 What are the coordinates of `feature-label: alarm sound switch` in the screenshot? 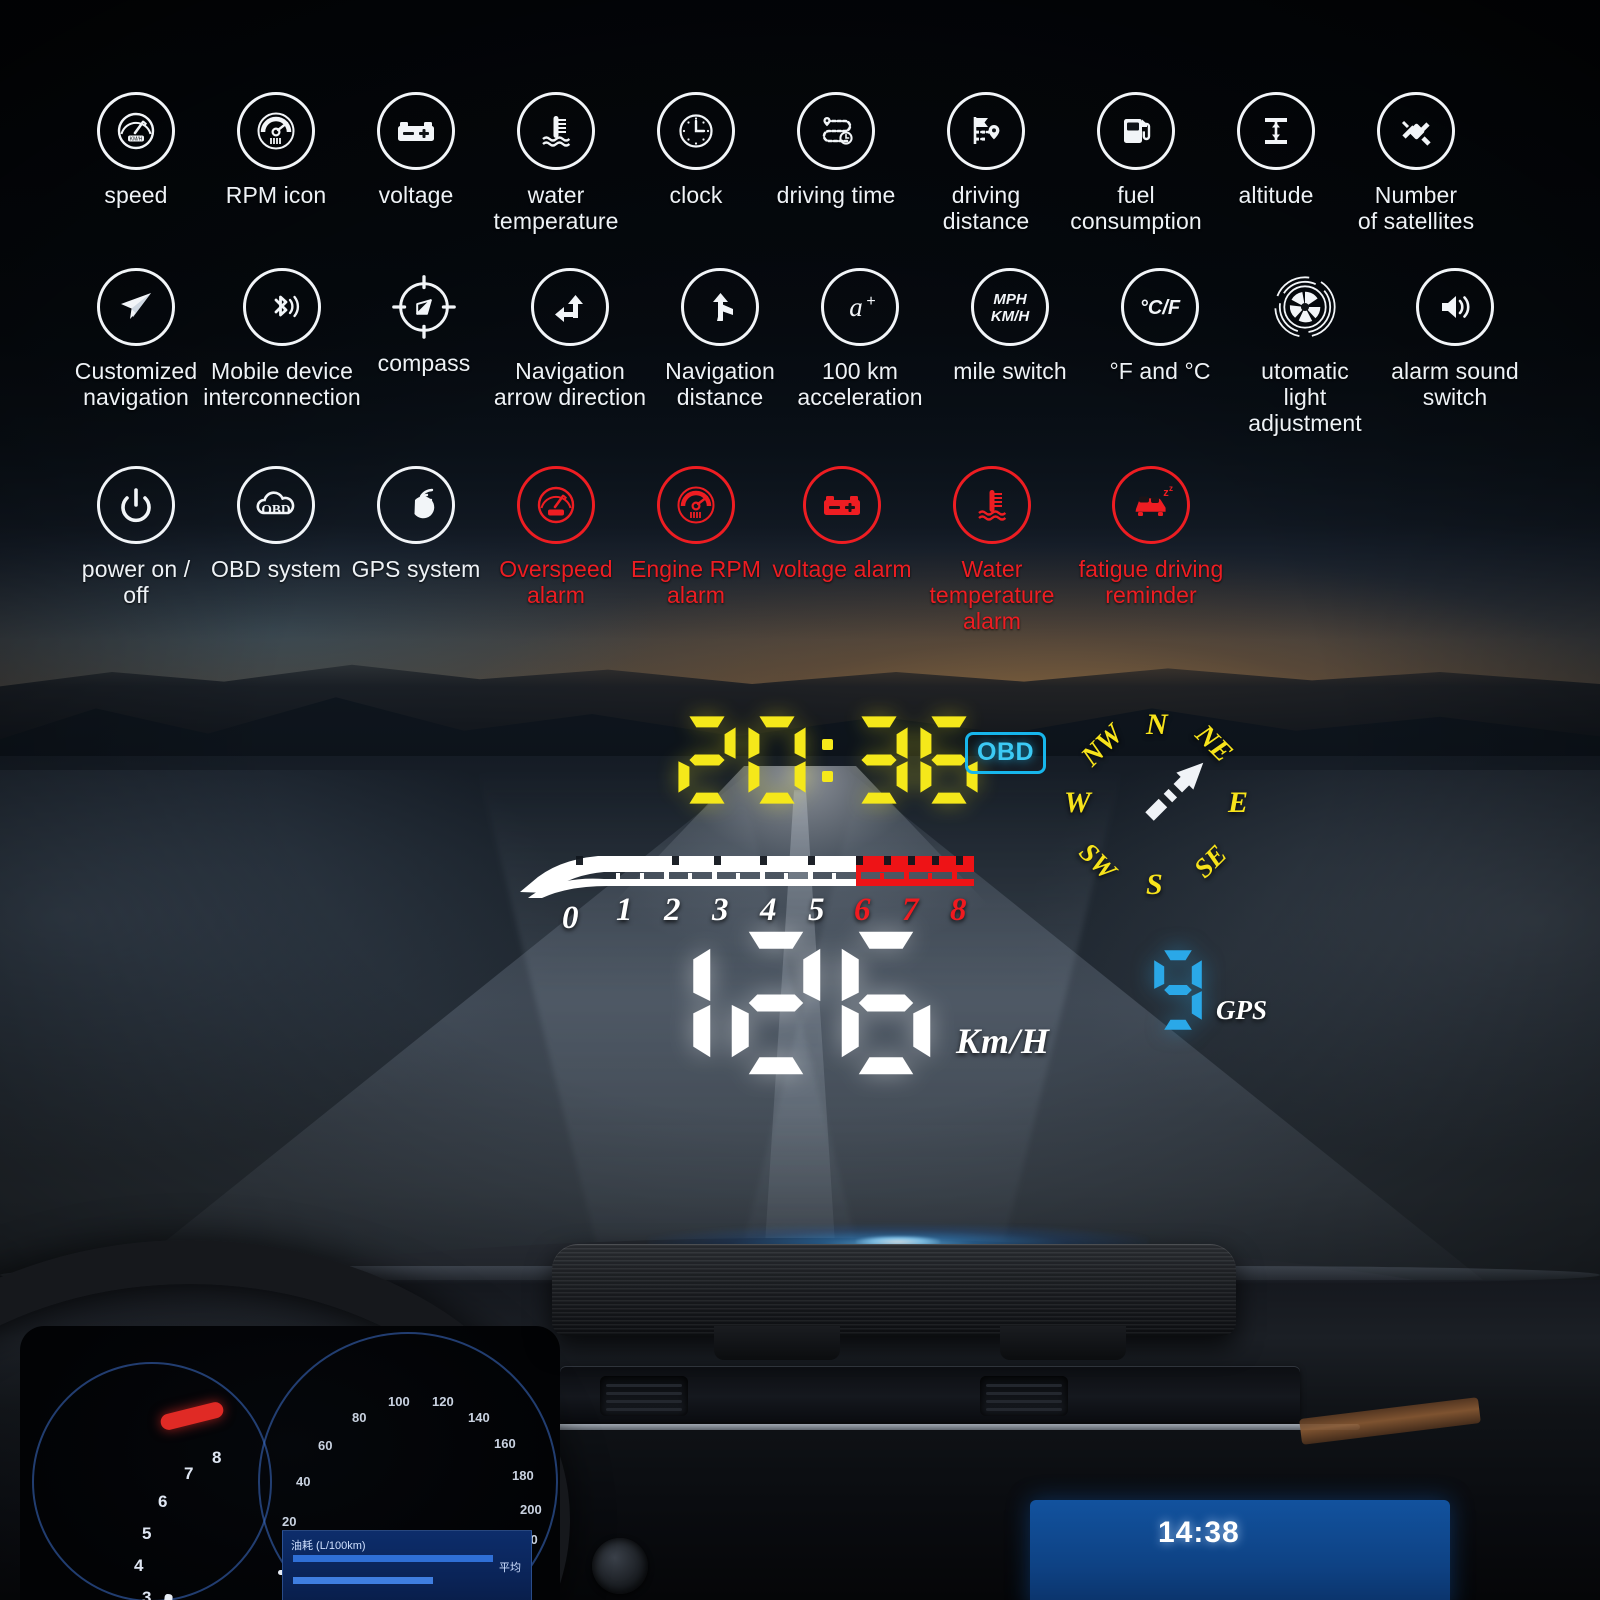 It's located at (1455, 383).